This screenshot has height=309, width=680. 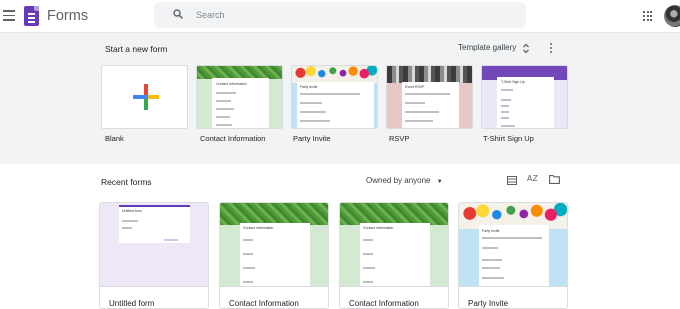 I want to click on recent-form-title: Party Invite, so click(x=488, y=303).